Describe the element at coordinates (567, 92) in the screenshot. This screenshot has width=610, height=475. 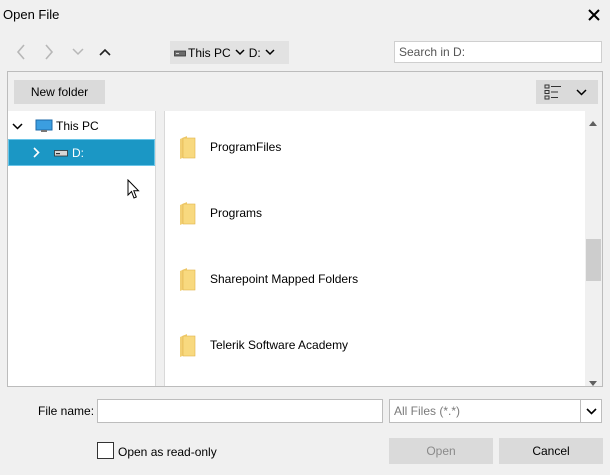
I see `view-options-button` at that location.